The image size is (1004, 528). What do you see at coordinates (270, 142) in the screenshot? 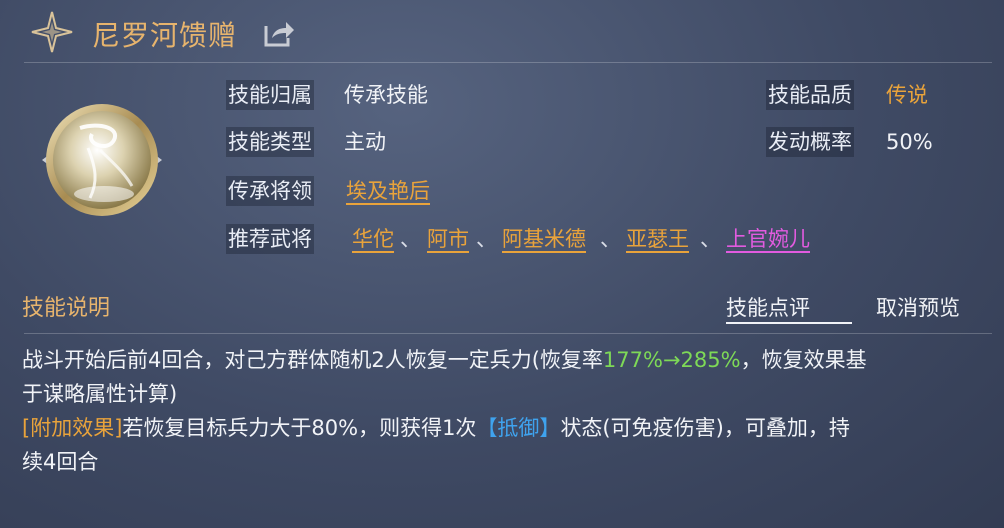
I see `skill-type-label: 技能类型` at bounding box center [270, 142].